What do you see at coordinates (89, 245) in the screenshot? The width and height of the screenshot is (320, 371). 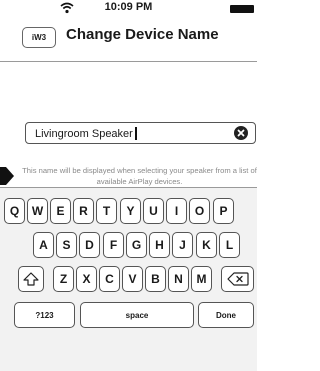 I see `key-d: D` at bounding box center [89, 245].